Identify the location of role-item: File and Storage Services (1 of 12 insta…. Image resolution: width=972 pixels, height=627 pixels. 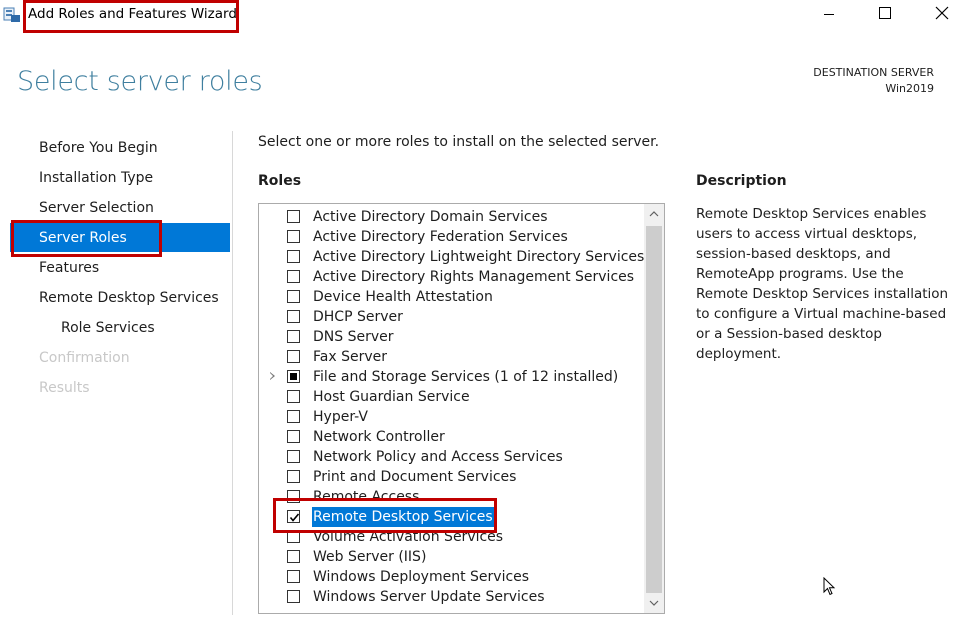
(449, 377).